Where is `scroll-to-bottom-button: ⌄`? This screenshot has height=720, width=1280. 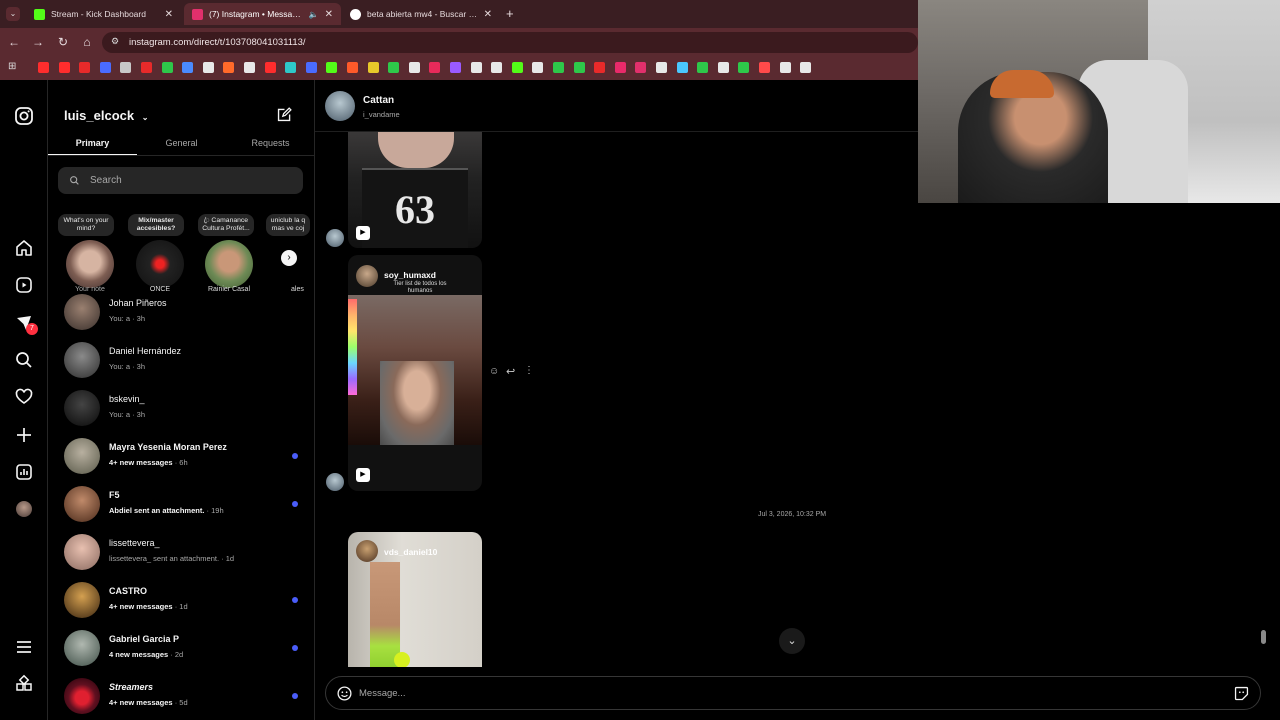
scroll-to-bottom-button: ⌄ is located at coordinates (792, 641).